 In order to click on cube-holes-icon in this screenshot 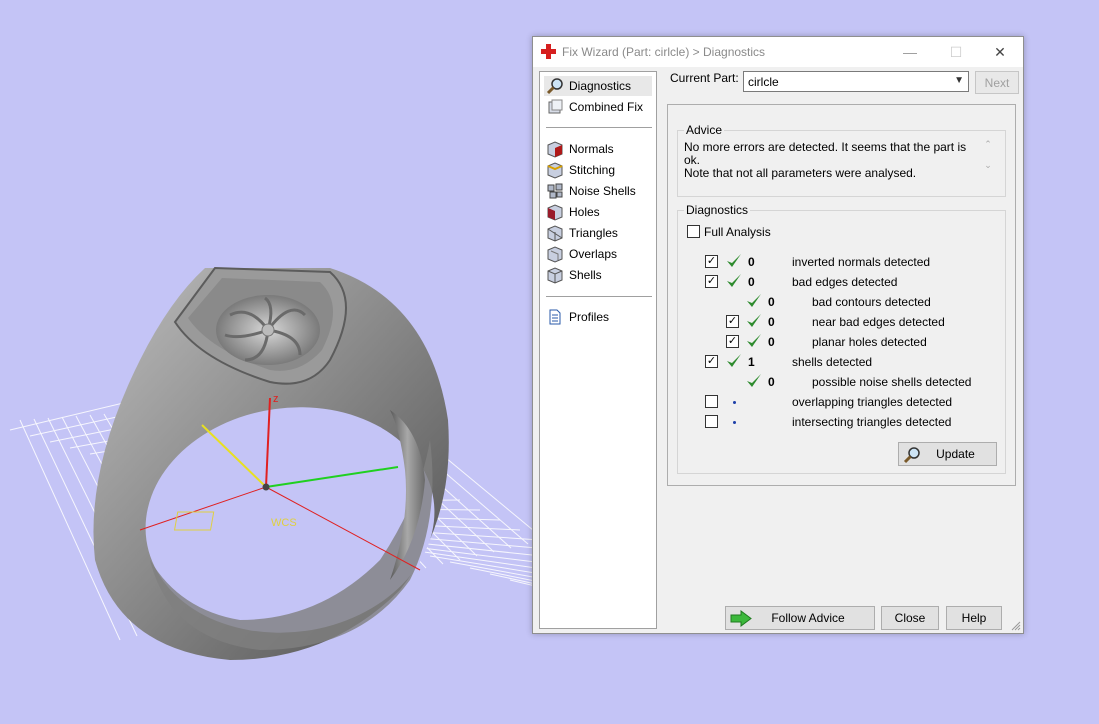, I will do `click(555, 212)`.